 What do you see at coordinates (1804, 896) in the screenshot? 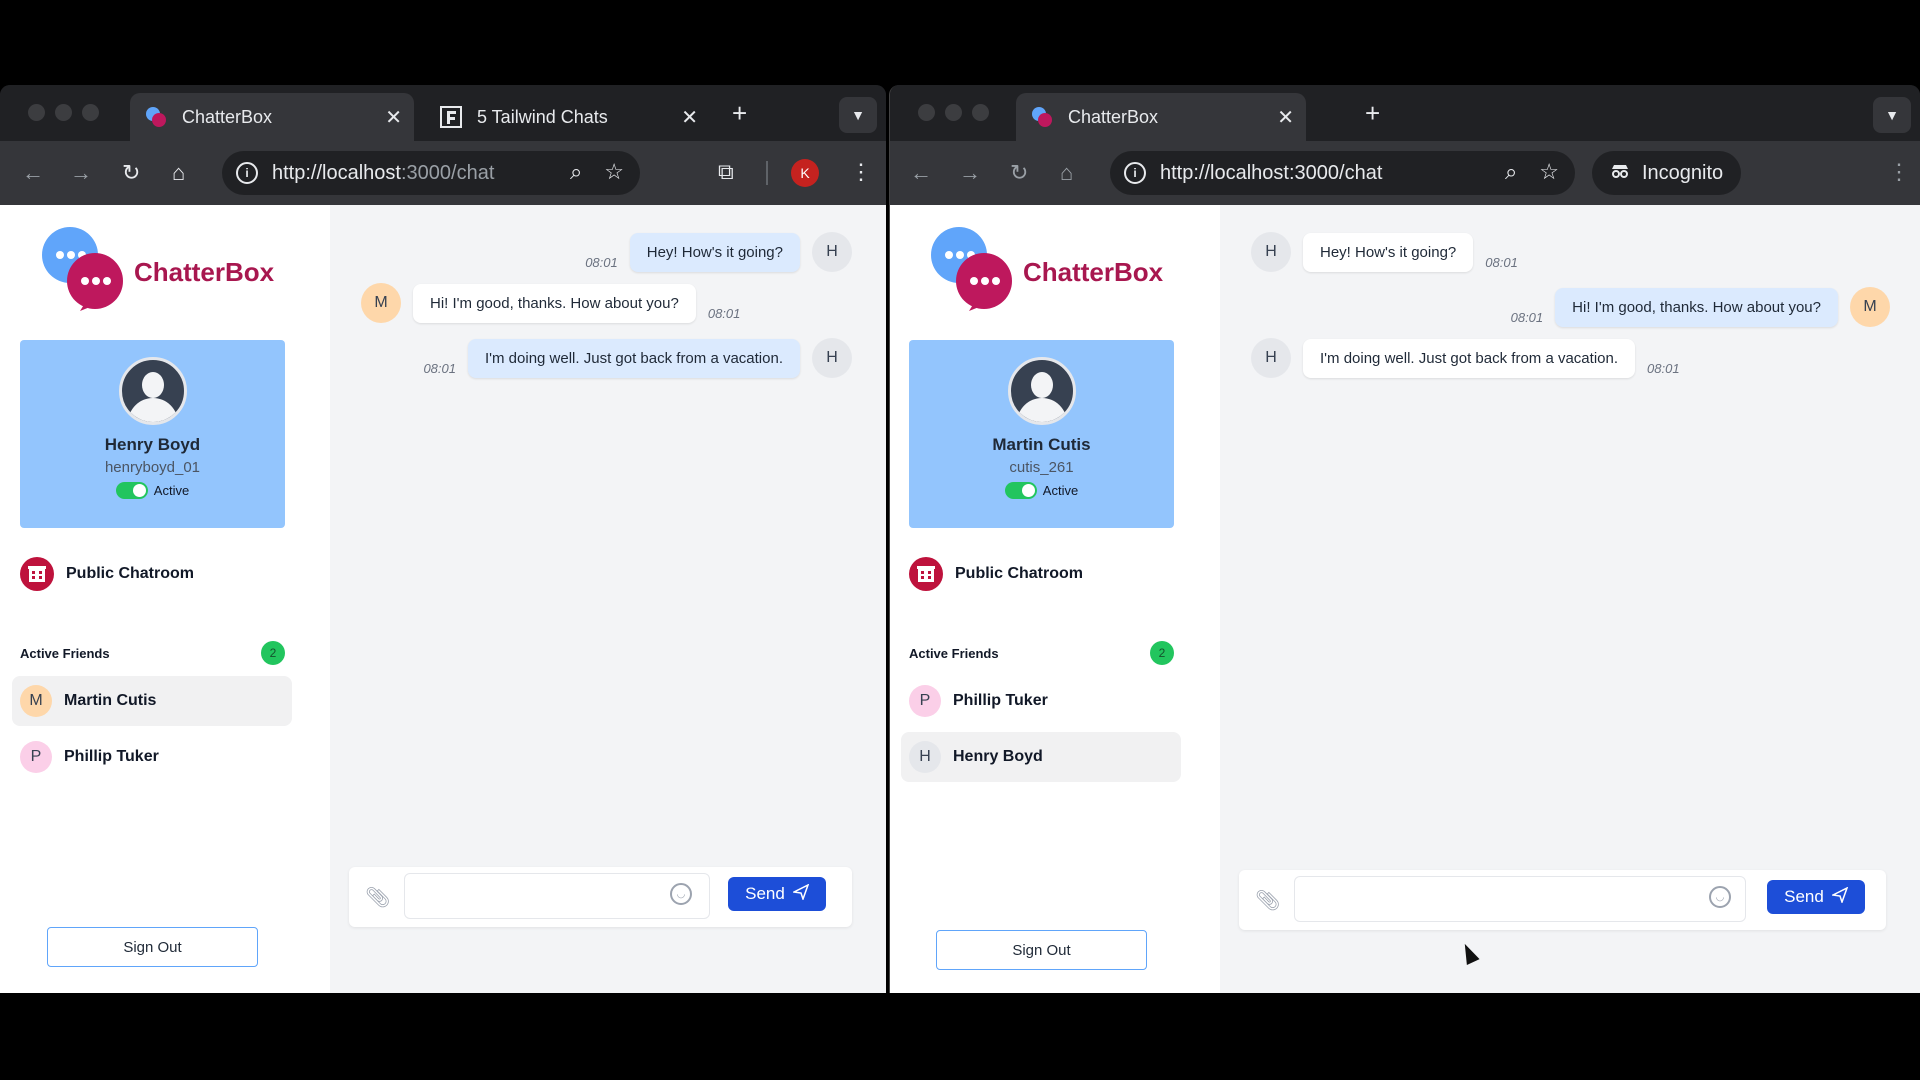
I see `send-label: Send` at bounding box center [1804, 896].